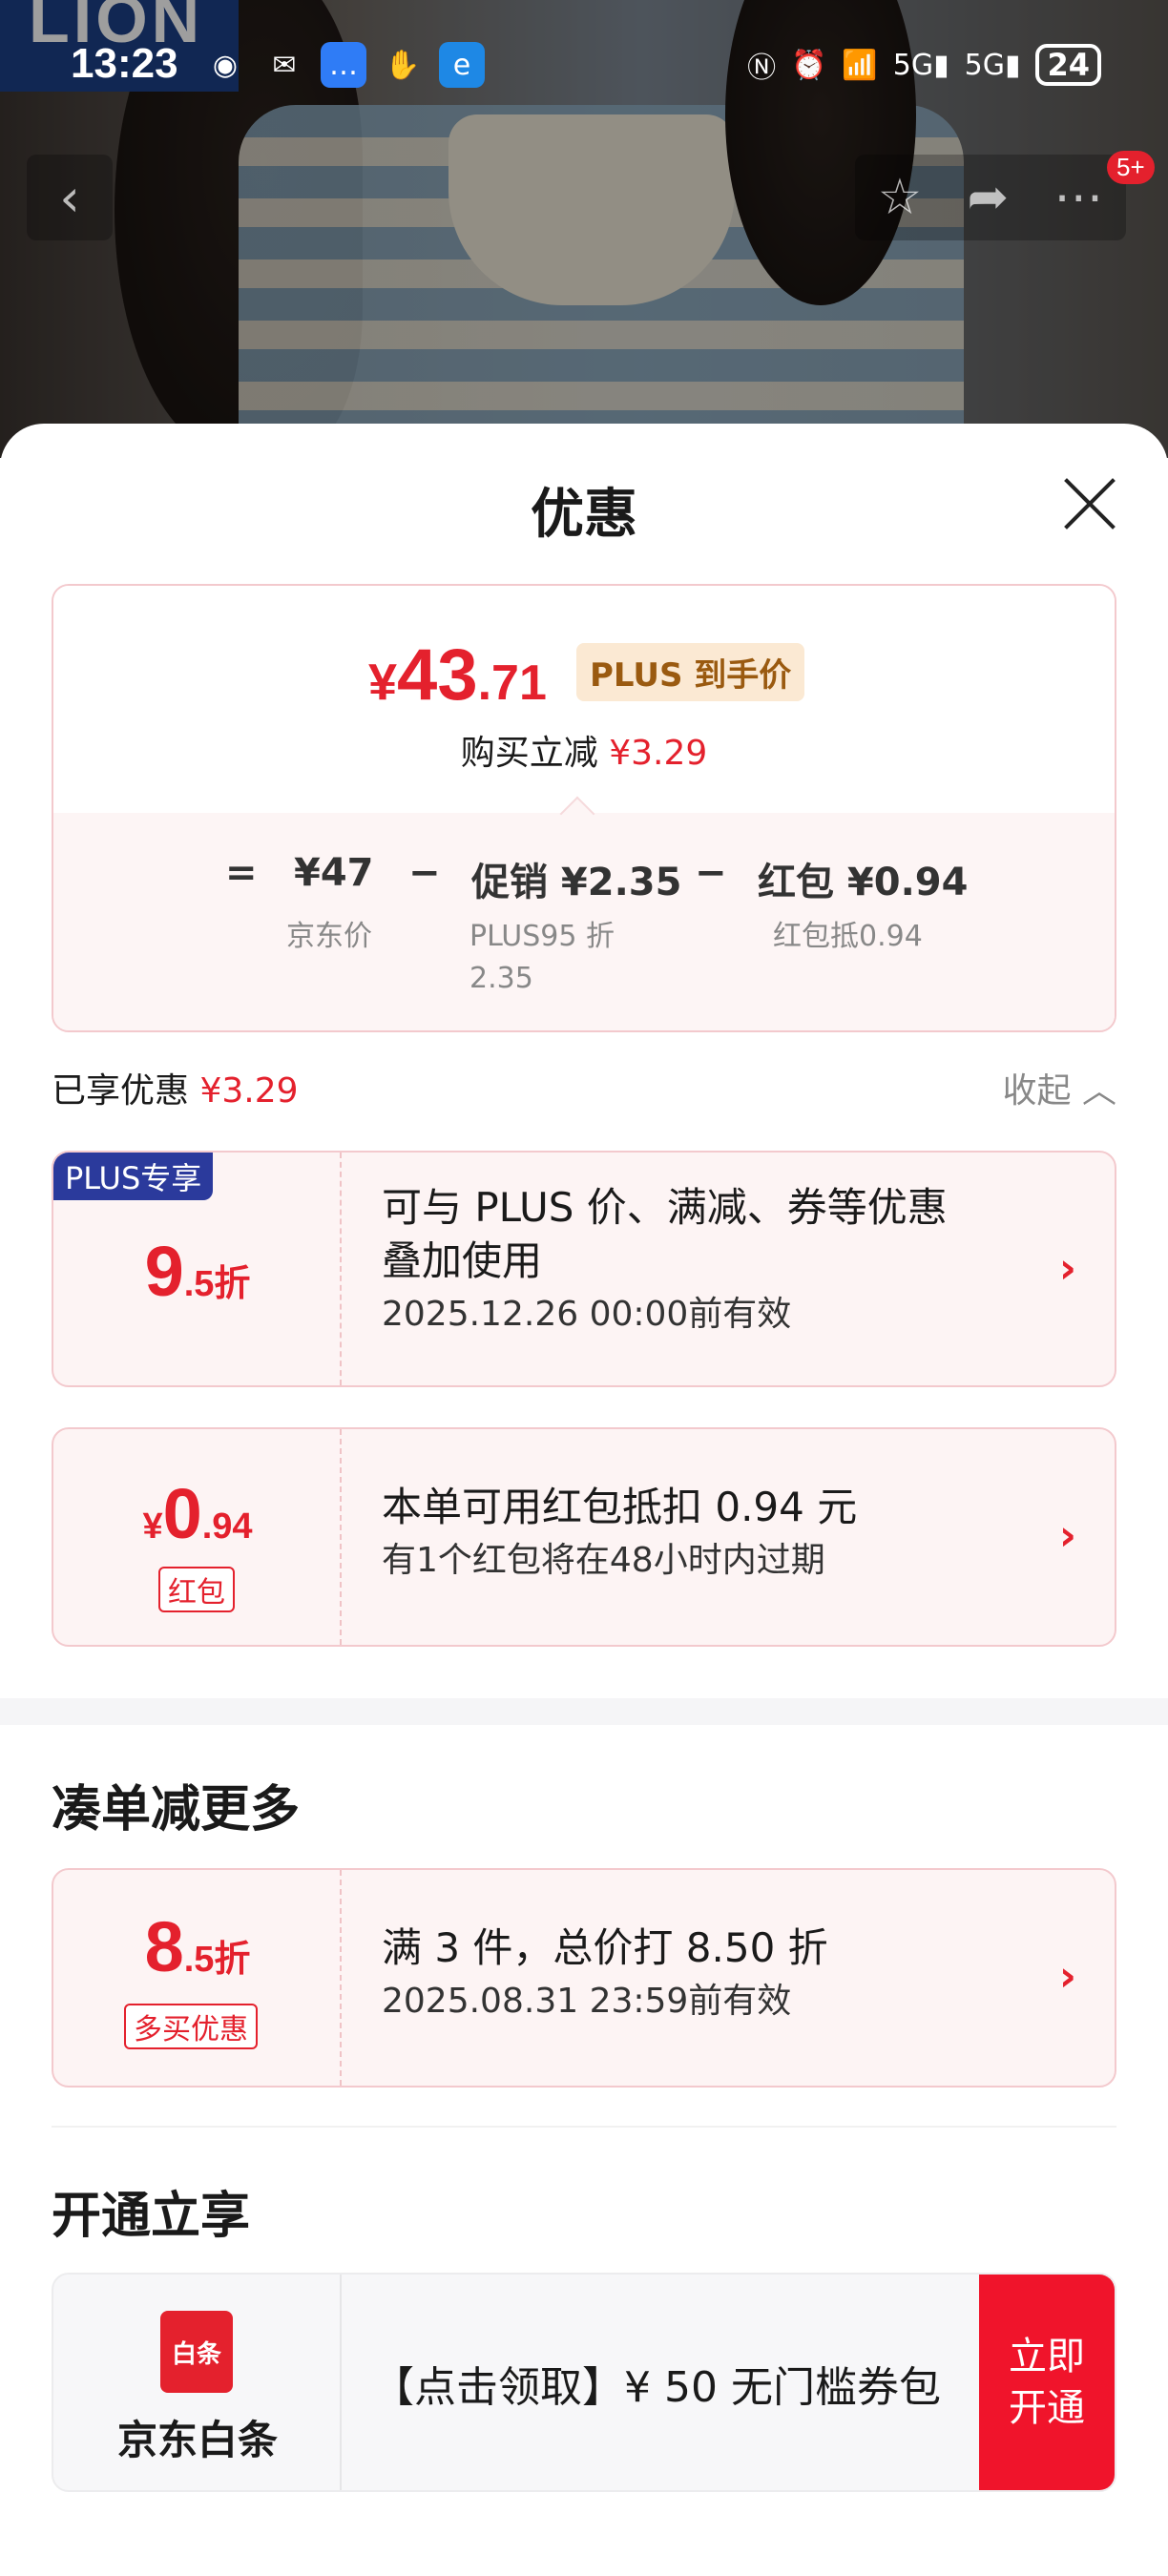 This screenshot has width=1168, height=2576. I want to click on coupon-discount-value: 9.5折, so click(197, 1271).